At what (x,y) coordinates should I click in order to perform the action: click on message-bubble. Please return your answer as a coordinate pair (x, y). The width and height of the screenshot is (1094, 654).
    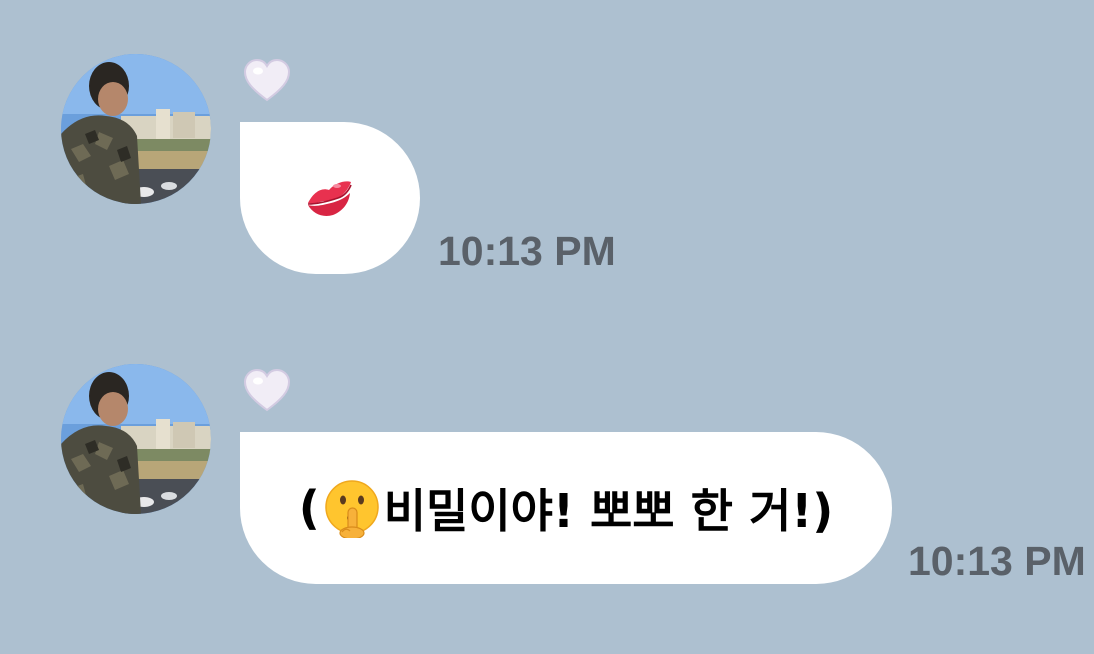
    Looking at the image, I should click on (330, 198).